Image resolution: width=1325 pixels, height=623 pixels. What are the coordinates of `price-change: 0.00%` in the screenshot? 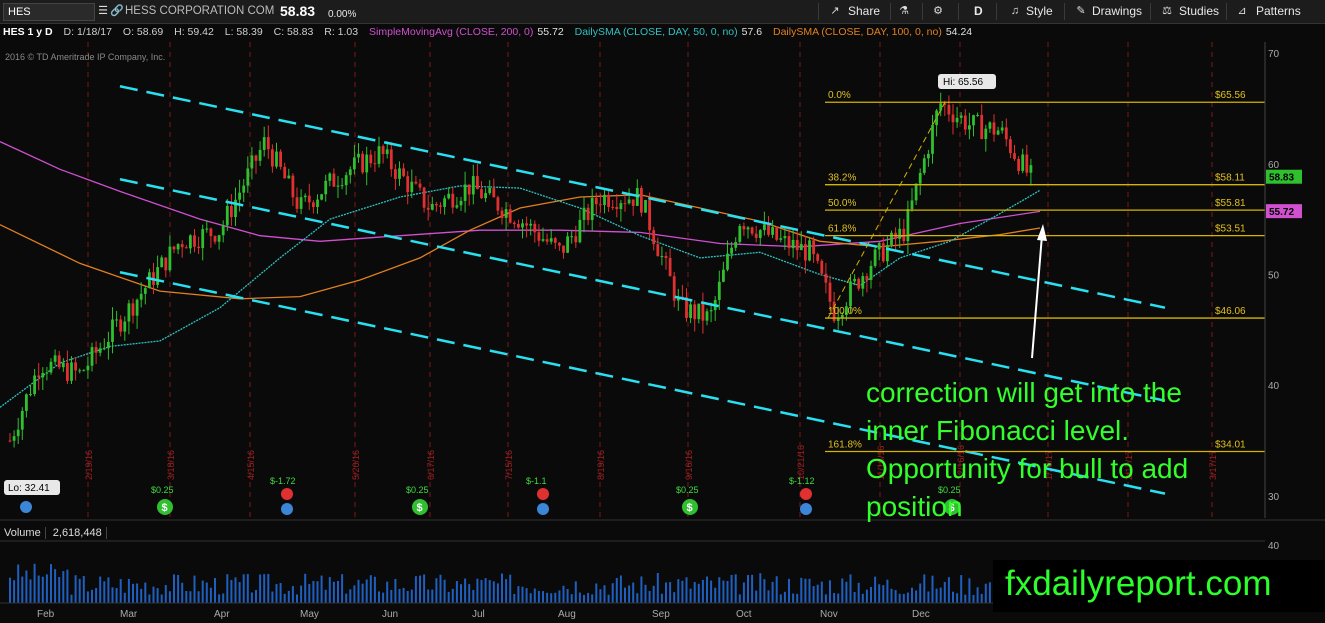 It's located at (342, 14).